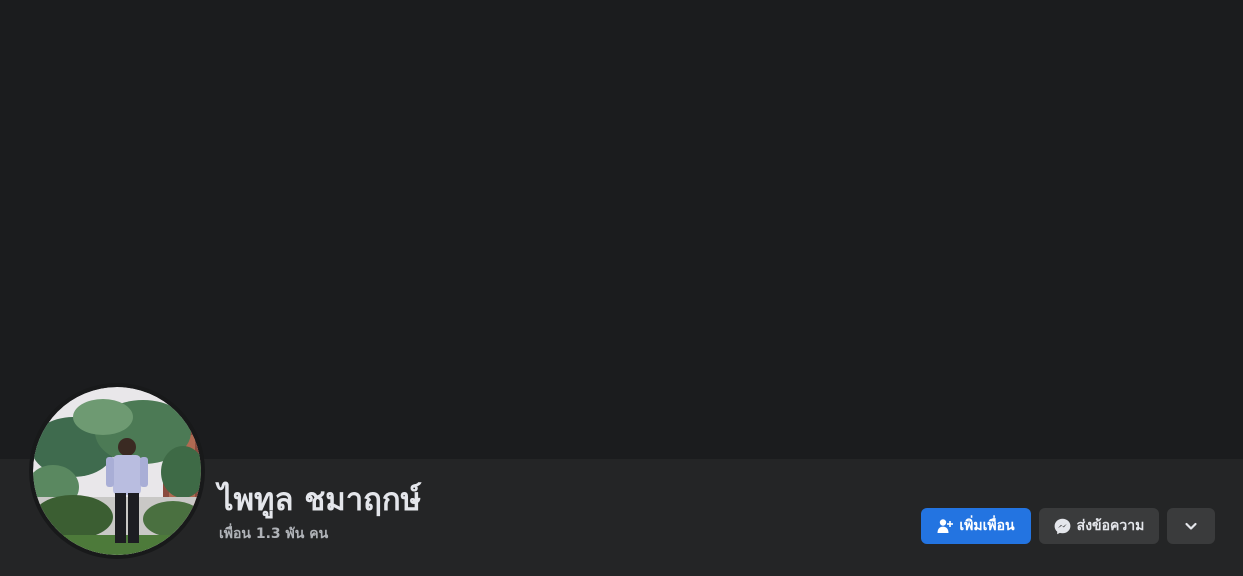 This screenshot has height=576, width=1243. I want to click on send-message-button: ส่งข้อความ, so click(1099, 526).